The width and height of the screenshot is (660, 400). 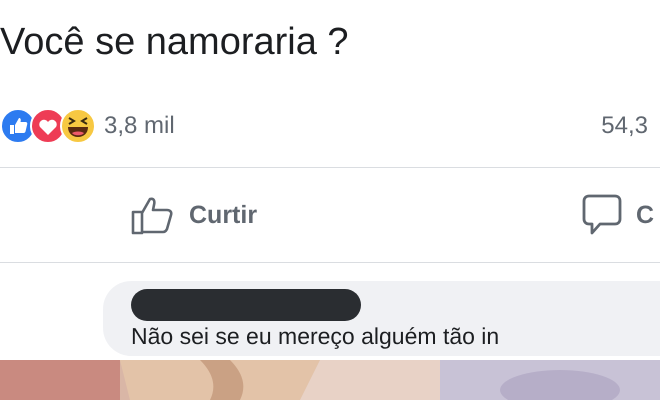 What do you see at coordinates (153, 215) in the screenshot?
I see `thumbs-up-icon` at bounding box center [153, 215].